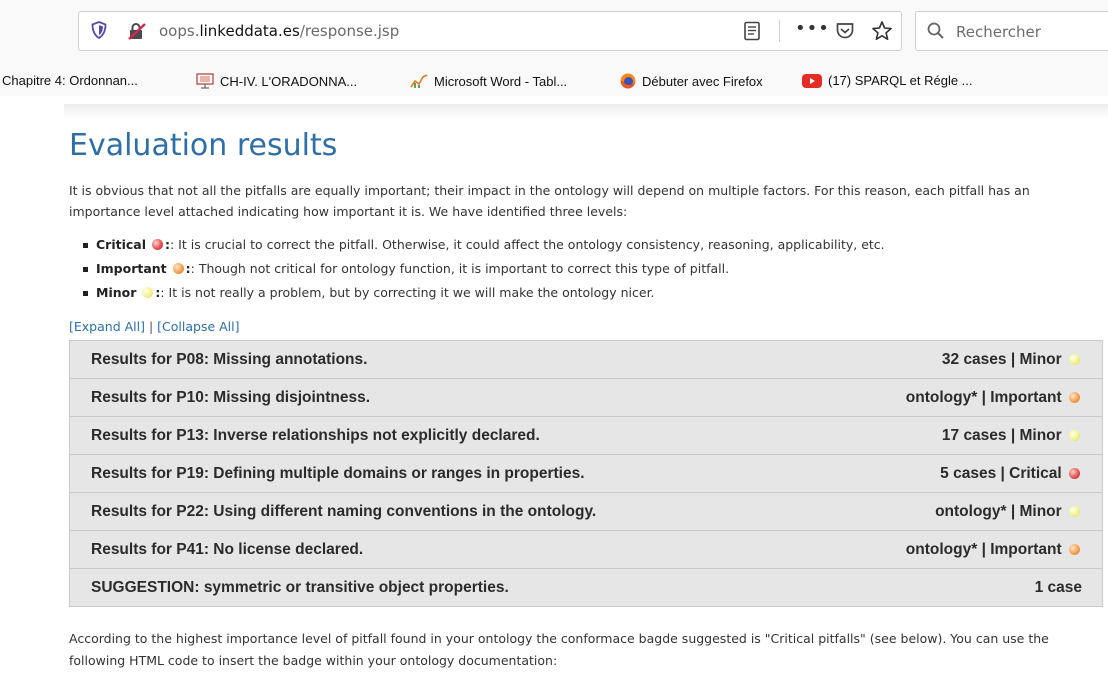  What do you see at coordinates (229, 359) in the screenshot?
I see `result-label: Results for P08: Missing annotations.` at bounding box center [229, 359].